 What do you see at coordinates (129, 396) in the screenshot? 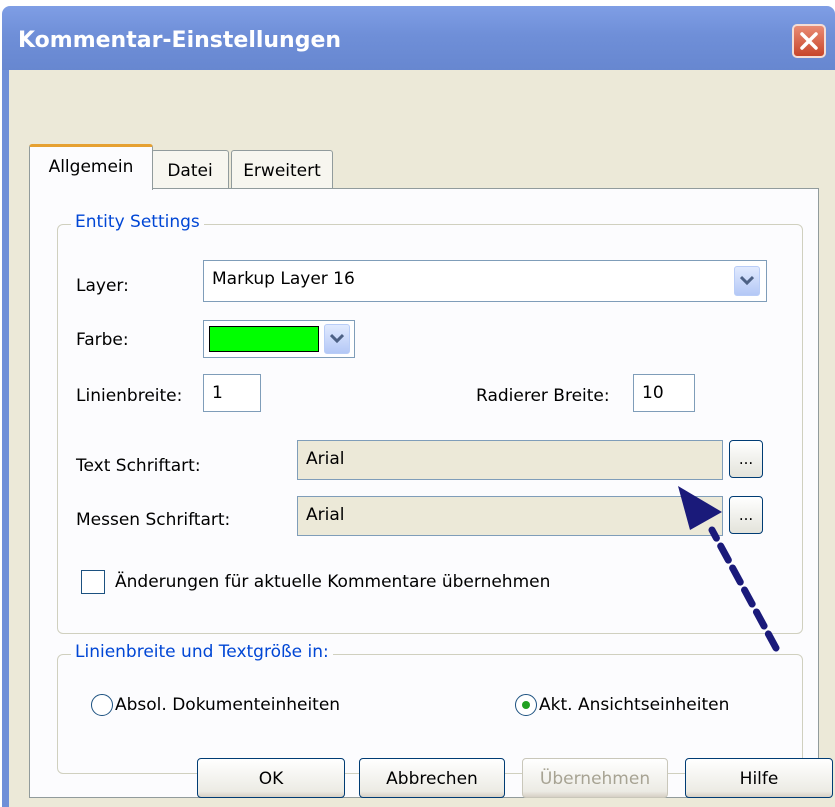
I see `line-width-label: Linienbreite:` at bounding box center [129, 396].